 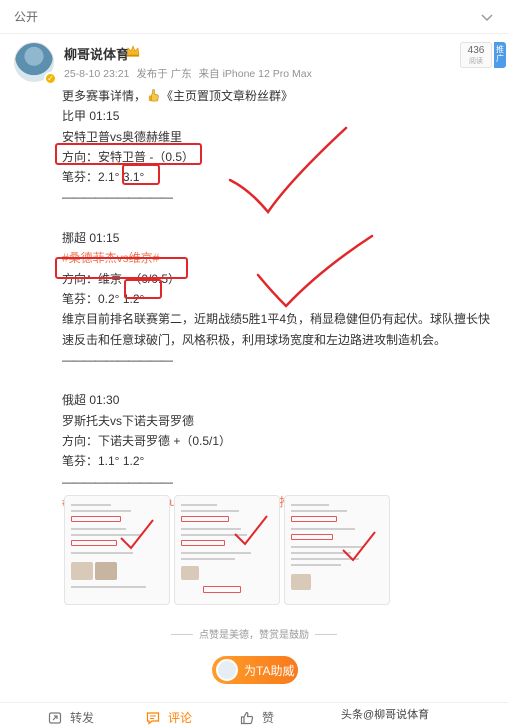 I want to click on match1-teams: 安特卫普vs奥德赫维里, so click(x=122, y=136).